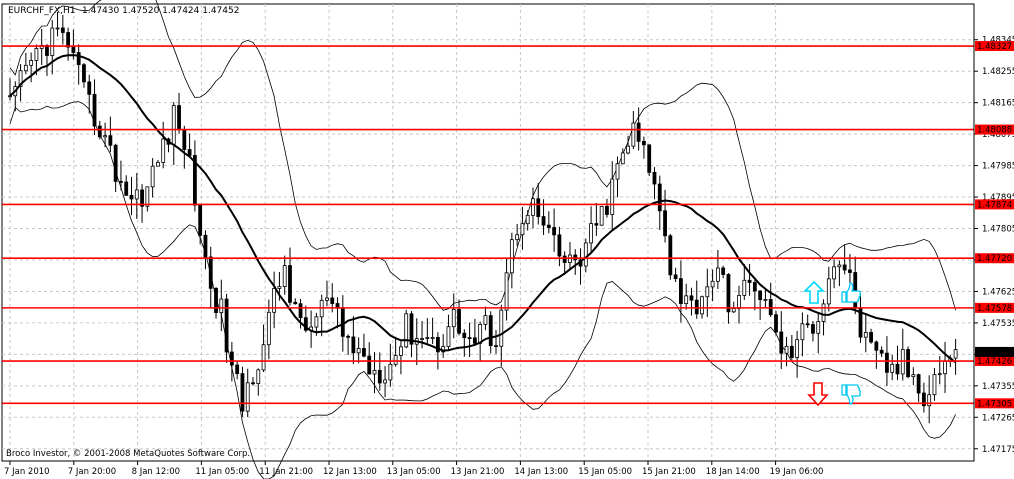 This screenshot has height=479, width=1014. What do you see at coordinates (994, 353) in the screenshot?
I see `current-price-label: 1.47452` at bounding box center [994, 353].